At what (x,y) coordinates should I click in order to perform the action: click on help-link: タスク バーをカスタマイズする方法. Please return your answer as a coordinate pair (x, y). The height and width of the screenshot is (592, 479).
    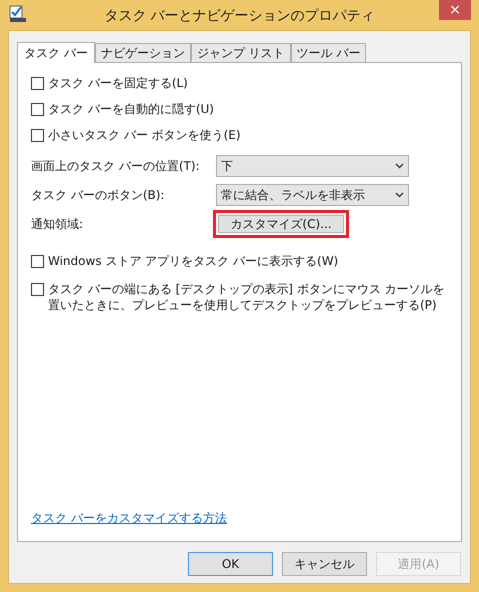
    Looking at the image, I should click on (129, 518).